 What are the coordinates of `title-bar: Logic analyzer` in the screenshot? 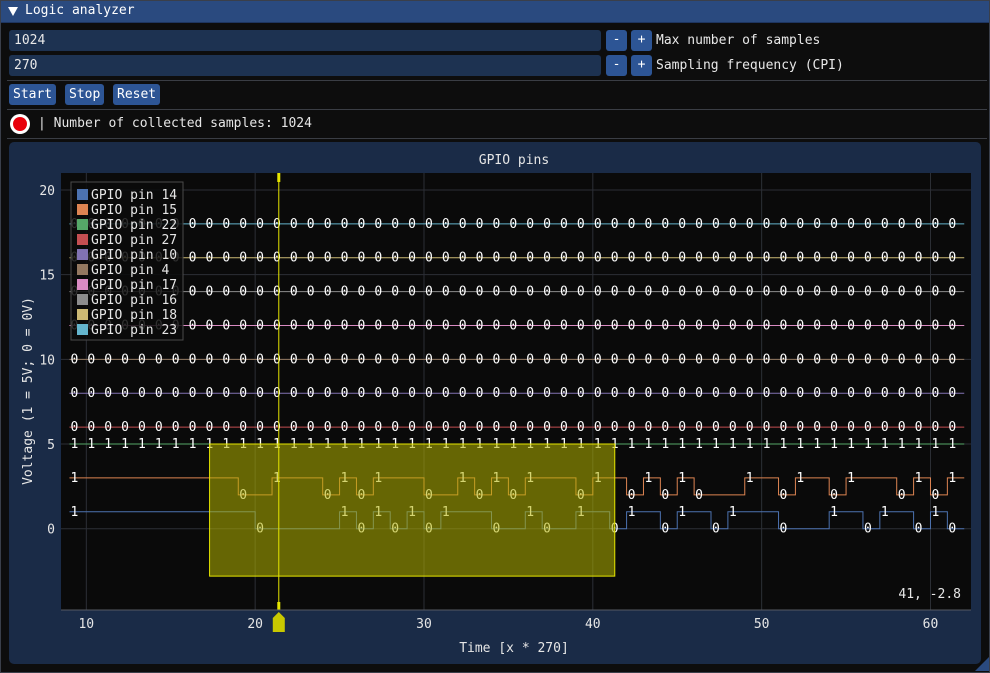 It's located at (495, 12).